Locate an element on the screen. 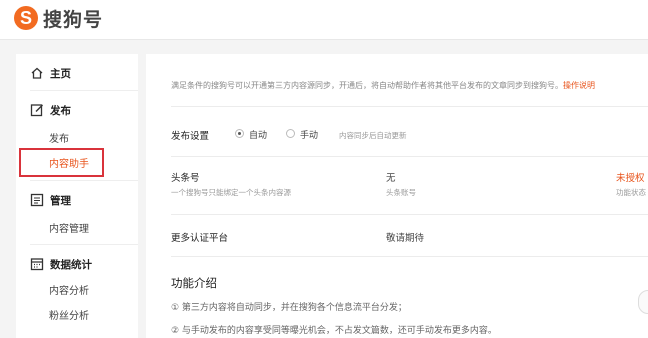 This screenshot has width=648, height=338. sidebar-section-manage: 管理 is located at coordinates (77, 200).